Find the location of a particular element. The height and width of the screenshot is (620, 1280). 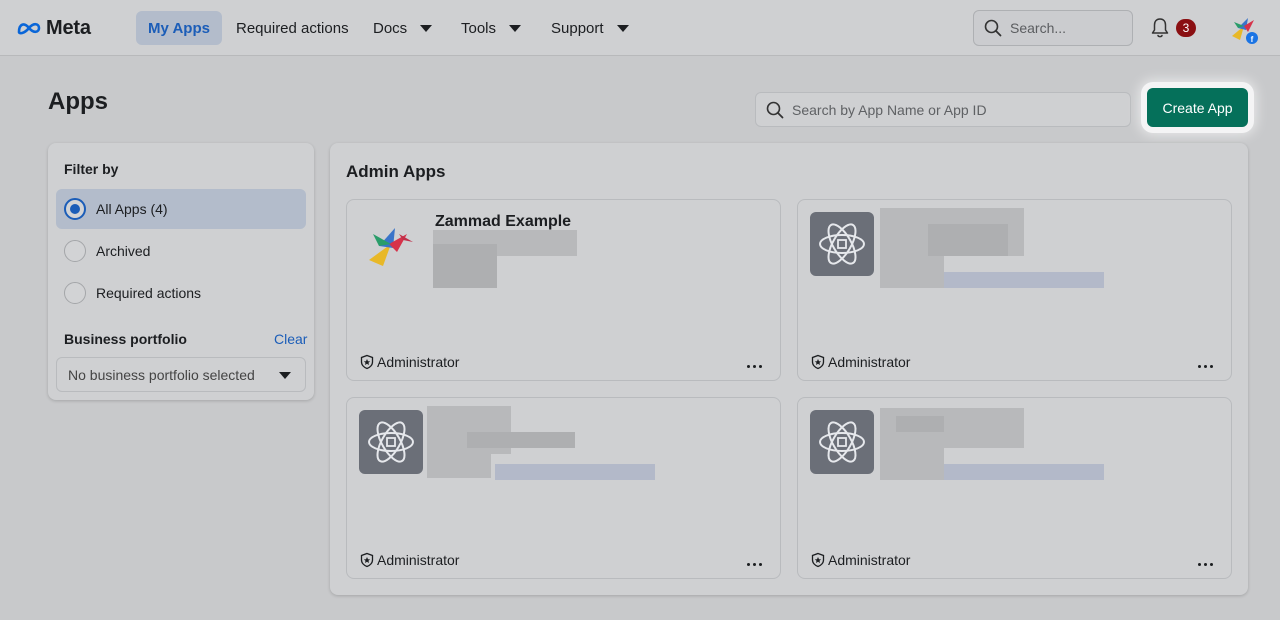

page-title: Apps is located at coordinates (78, 101).